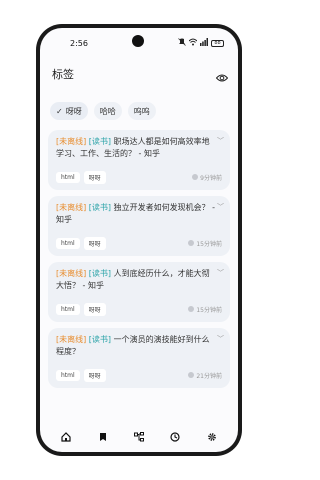 This screenshot has height=480, width=320. What do you see at coordinates (79, 43) in the screenshot?
I see `status-time: 2:56` at bounding box center [79, 43].